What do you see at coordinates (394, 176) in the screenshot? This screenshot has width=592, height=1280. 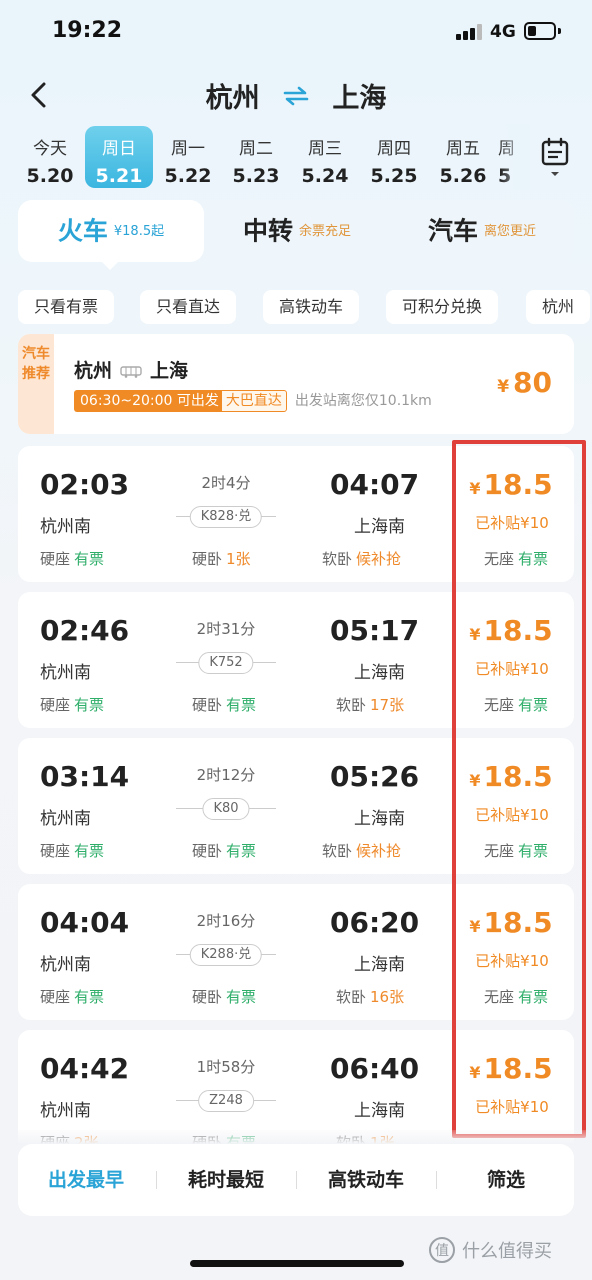 I see `date-value: 5.25` at bounding box center [394, 176].